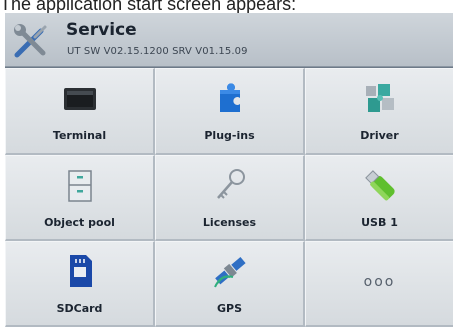  What do you see at coordinates (157, 51) in the screenshot?
I see `version-info: UT SW V02.15.1200 SRV V01.15.09` at bounding box center [157, 51].